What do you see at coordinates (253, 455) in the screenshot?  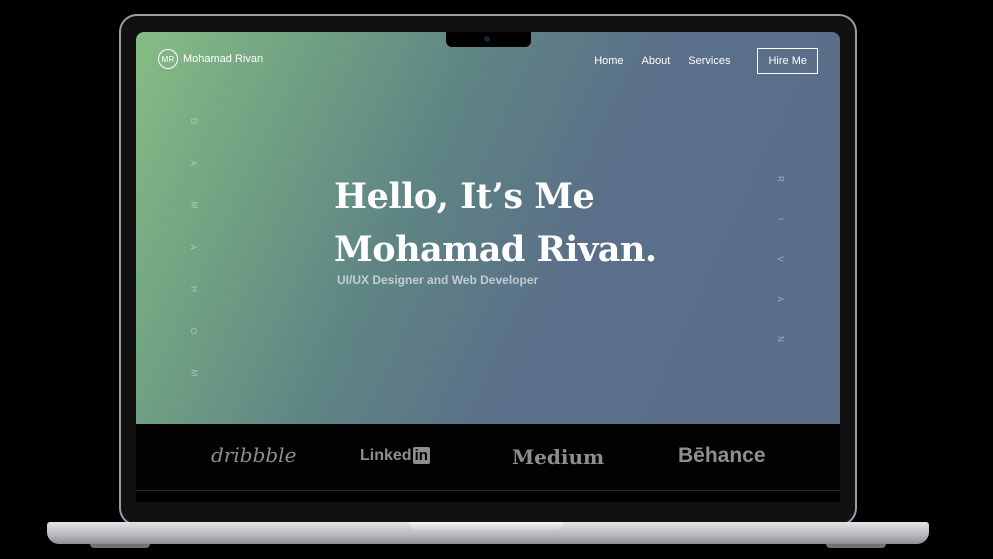 I see `dribbble-logo: dribbble` at bounding box center [253, 455].